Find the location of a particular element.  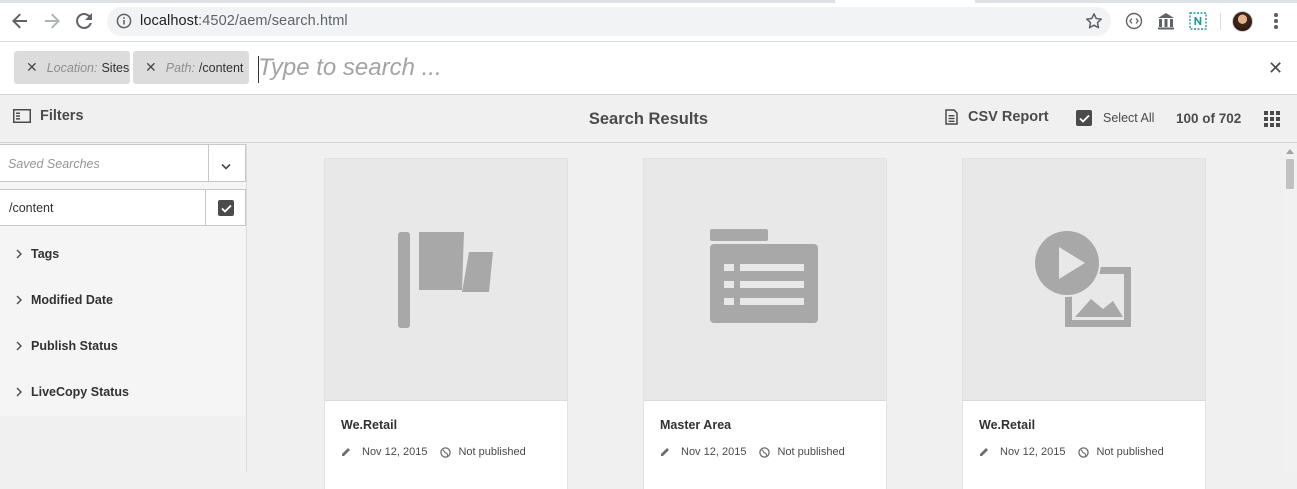

extension-n-icon is located at coordinates (1198, 21).